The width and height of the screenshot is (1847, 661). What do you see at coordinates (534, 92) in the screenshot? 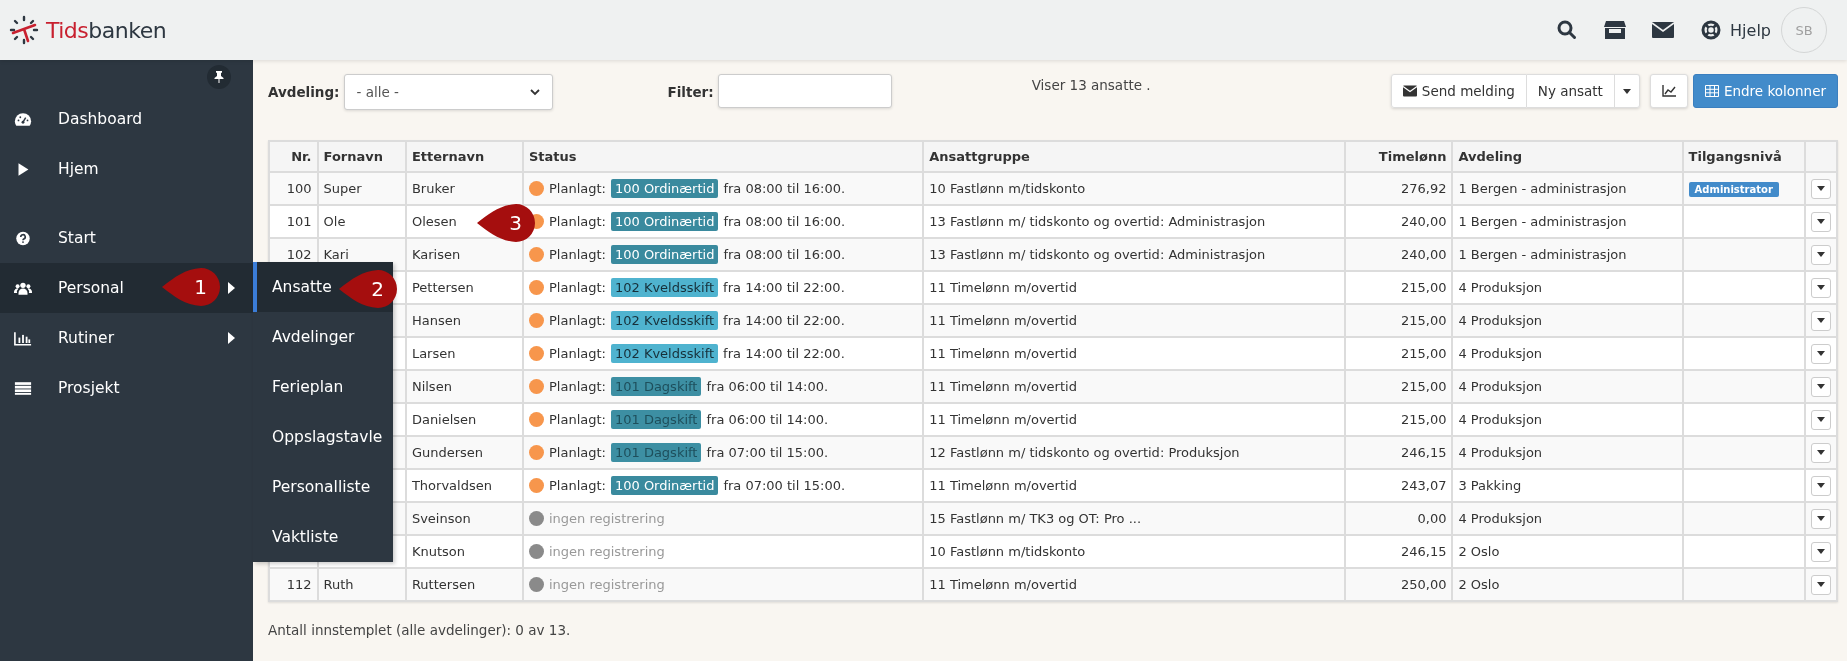
I see `chevron-down-icon` at bounding box center [534, 92].